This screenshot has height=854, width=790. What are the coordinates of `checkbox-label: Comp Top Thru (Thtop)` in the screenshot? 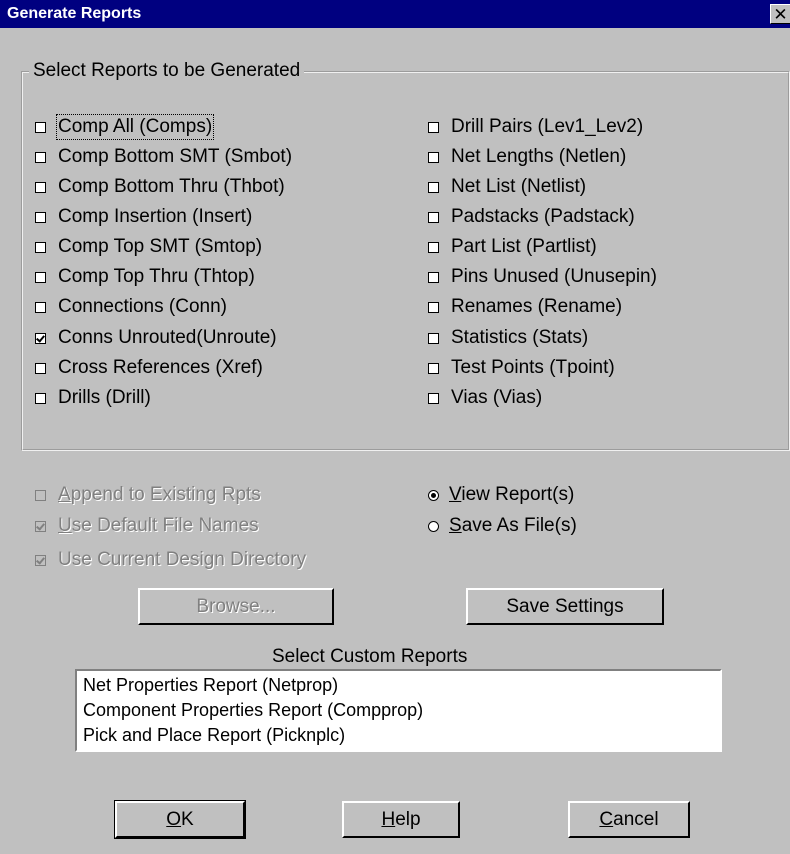 It's located at (156, 276).